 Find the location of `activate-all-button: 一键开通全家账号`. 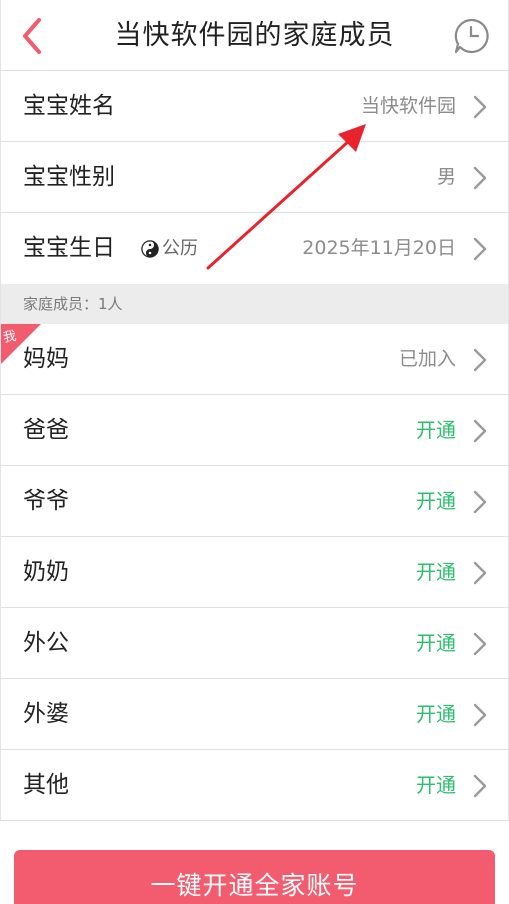

activate-all-button: 一键开通全家账号 is located at coordinates (254, 877).